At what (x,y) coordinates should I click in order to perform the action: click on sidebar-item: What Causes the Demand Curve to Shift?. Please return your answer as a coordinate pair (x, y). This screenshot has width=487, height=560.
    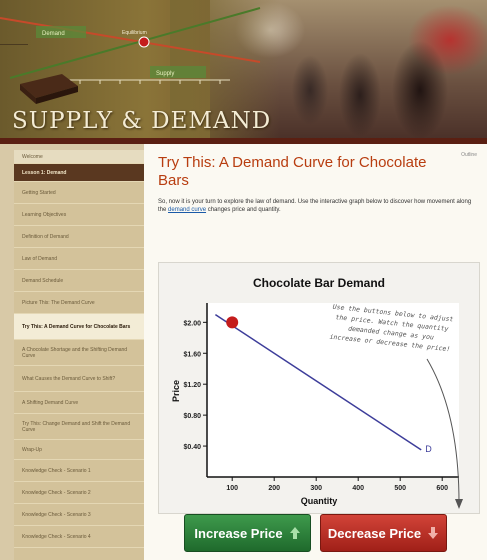
    Looking at the image, I should click on (79, 379).